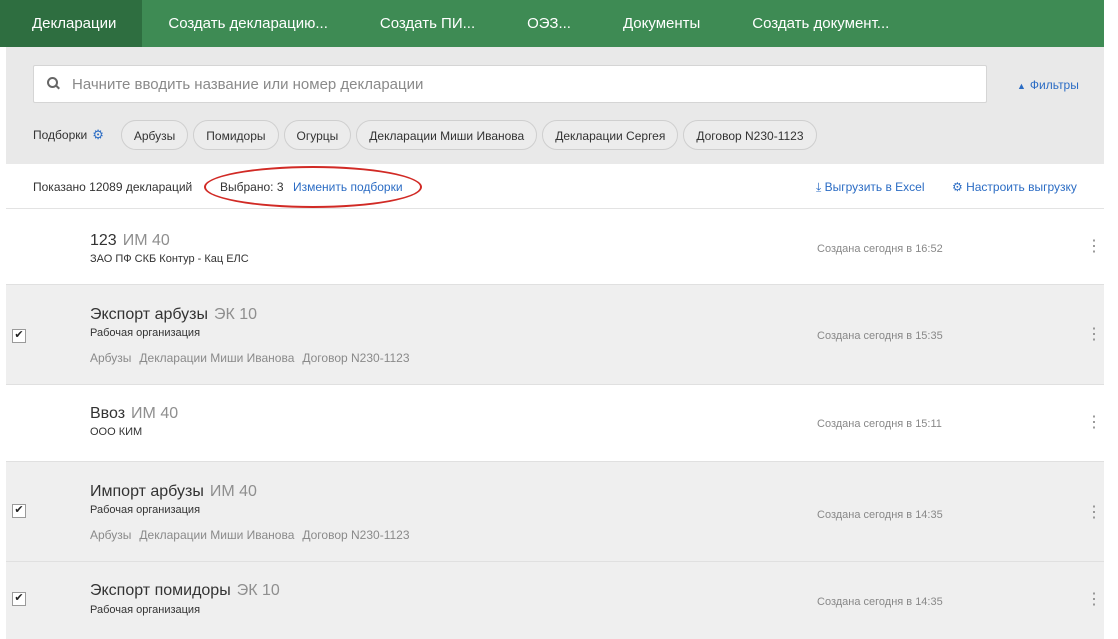  I want to click on declaration-name: 123, so click(103, 240).